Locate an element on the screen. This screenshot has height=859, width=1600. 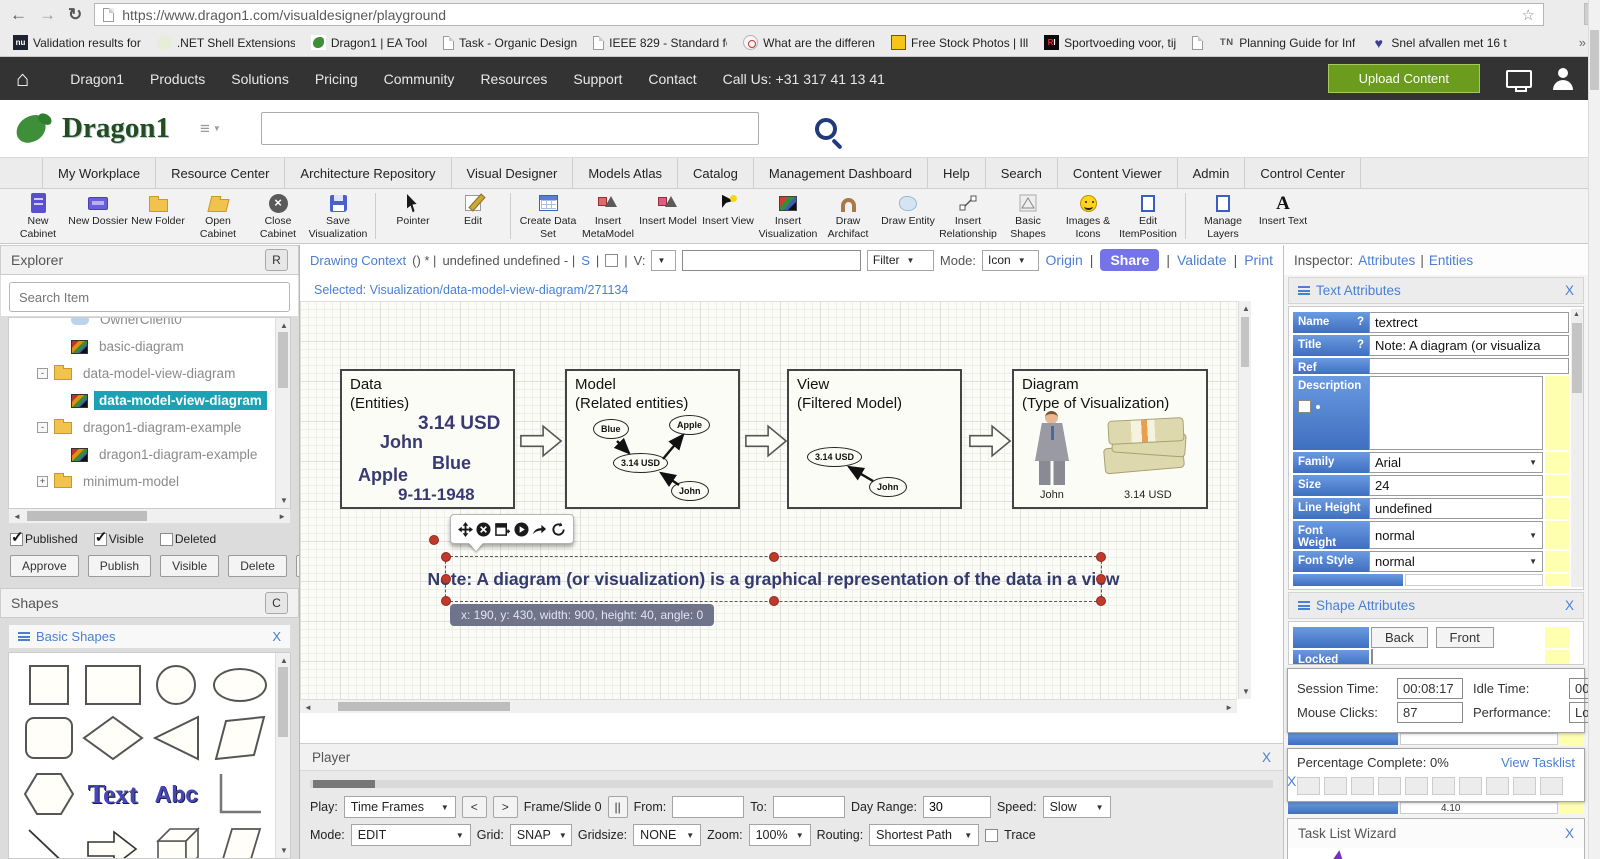
upload-content-button: Upload Content is located at coordinates (1403, 78).